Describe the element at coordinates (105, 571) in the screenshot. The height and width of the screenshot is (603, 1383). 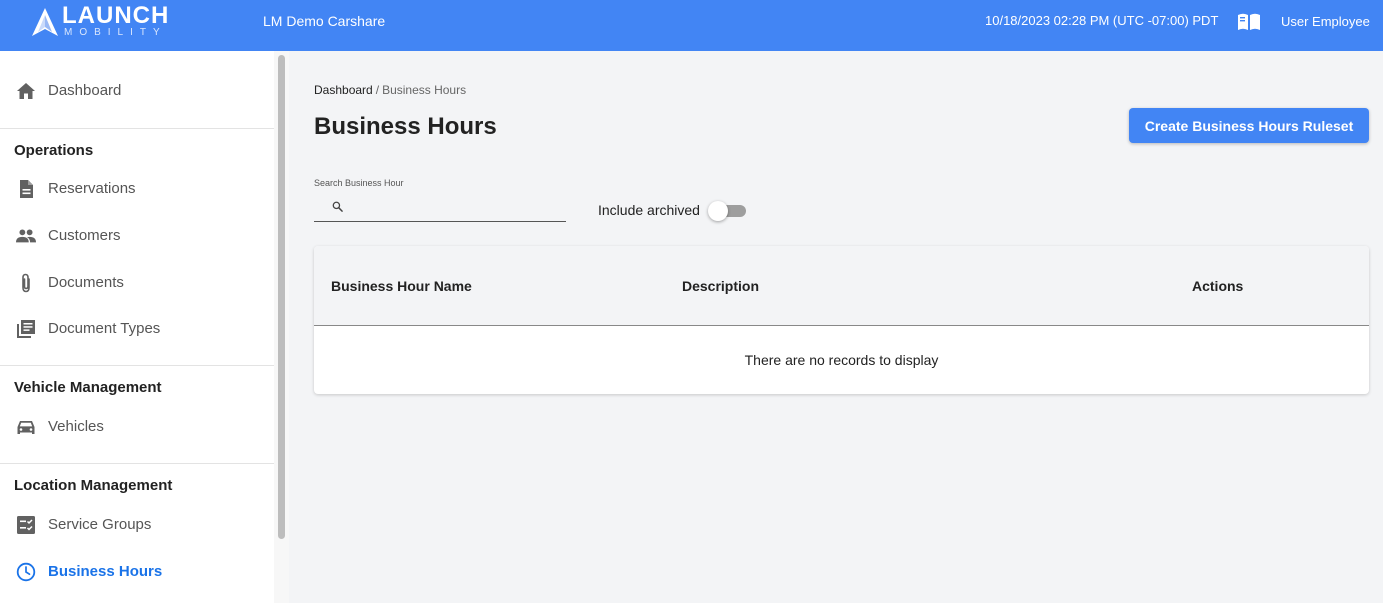
I see `sidebar-item-label: Business Hours` at that location.